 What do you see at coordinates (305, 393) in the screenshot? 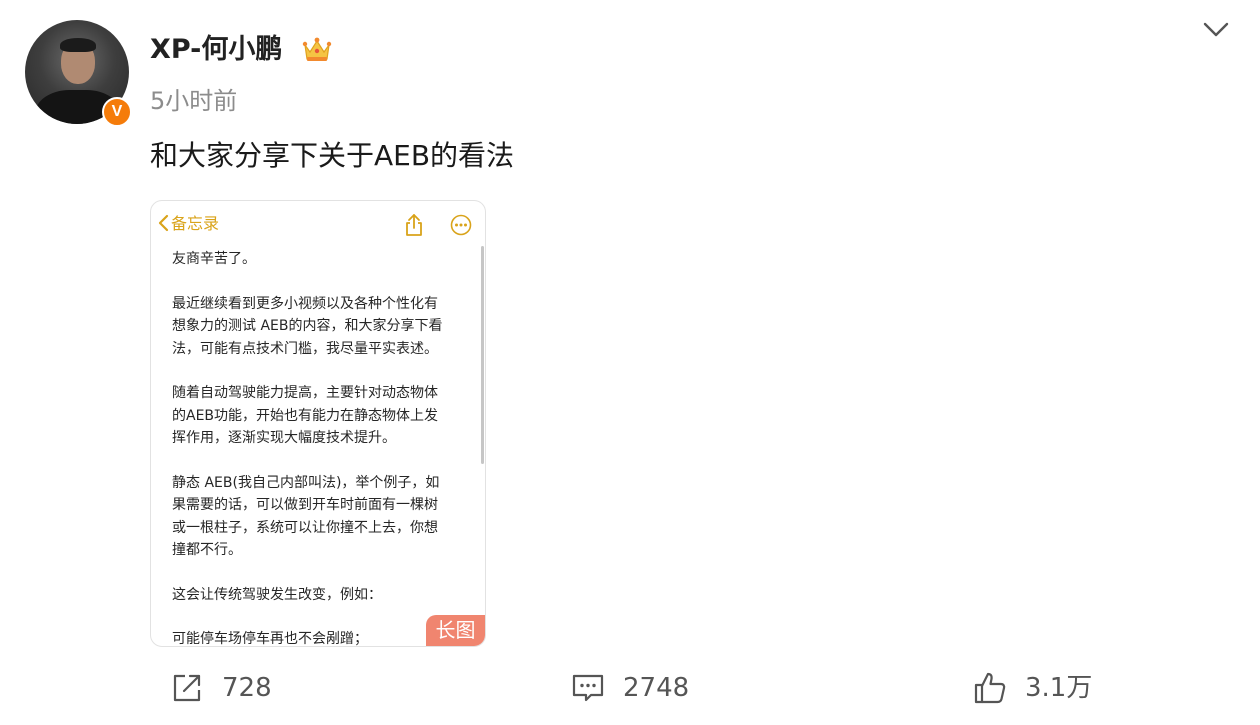
I see `memo-text-line: 随着自动驾驶能力提高，主要针对动态物体` at bounding box center [305, 393].